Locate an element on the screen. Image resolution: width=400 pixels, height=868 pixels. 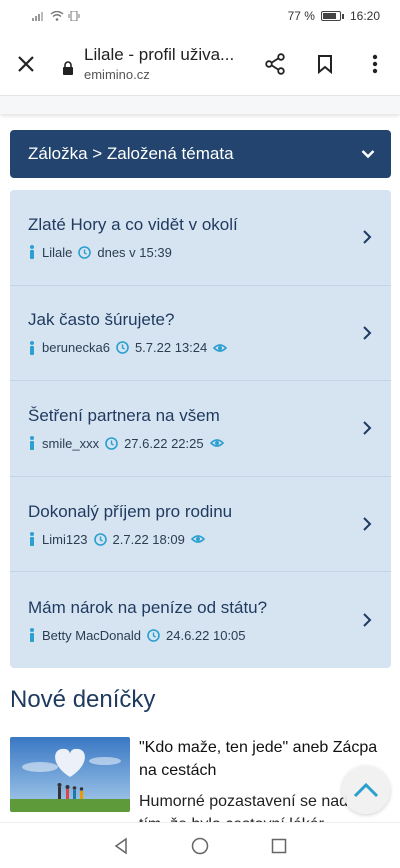
topic-meta: Lilale dnes v 15:39 is located at coordinates (133, 252).